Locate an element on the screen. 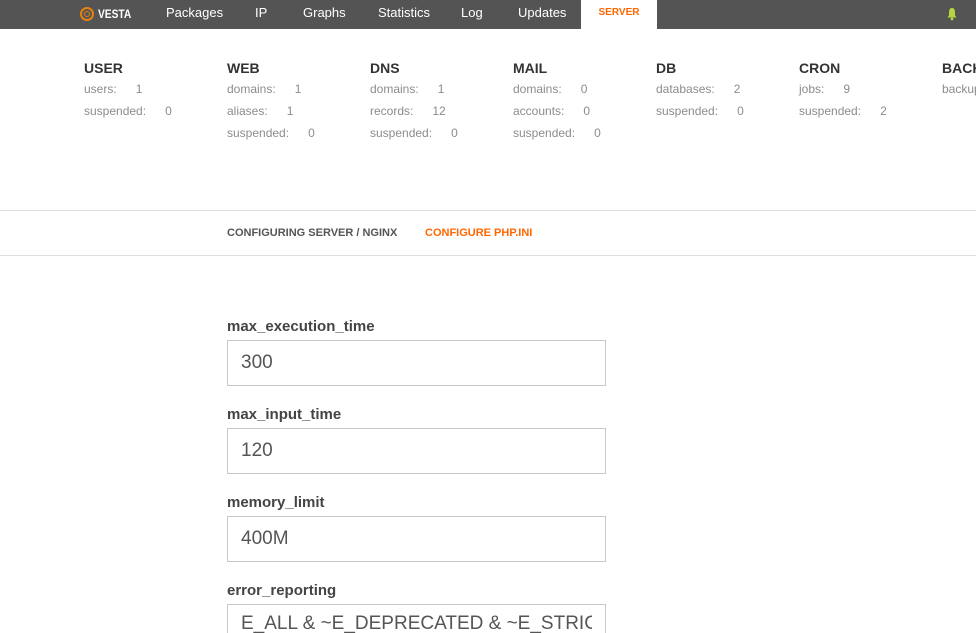  stat-row: users: 1 is located at coordinates (128, 89).